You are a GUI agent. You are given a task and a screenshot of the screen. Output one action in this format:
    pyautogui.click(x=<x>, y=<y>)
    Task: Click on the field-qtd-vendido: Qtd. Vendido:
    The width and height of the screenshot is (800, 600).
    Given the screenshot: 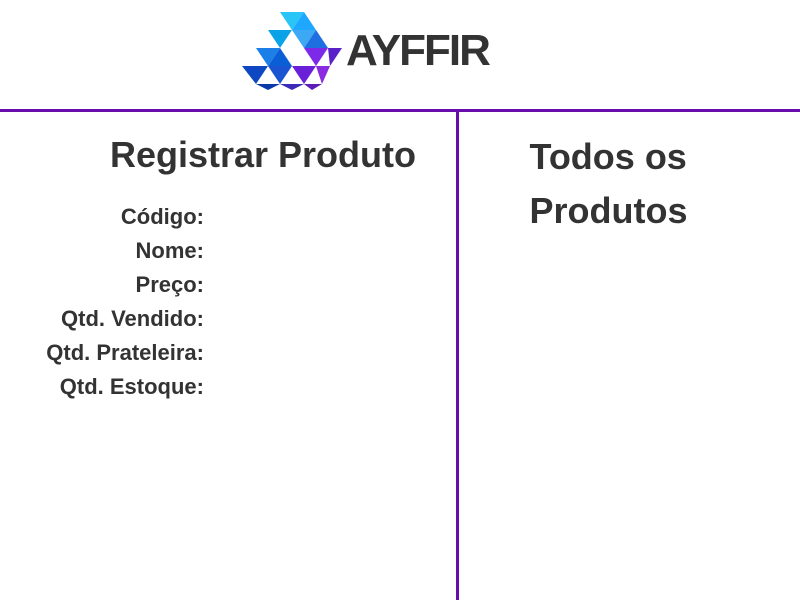 What is the action you would take?
    pyautogui.click(x=228, y=321)
    